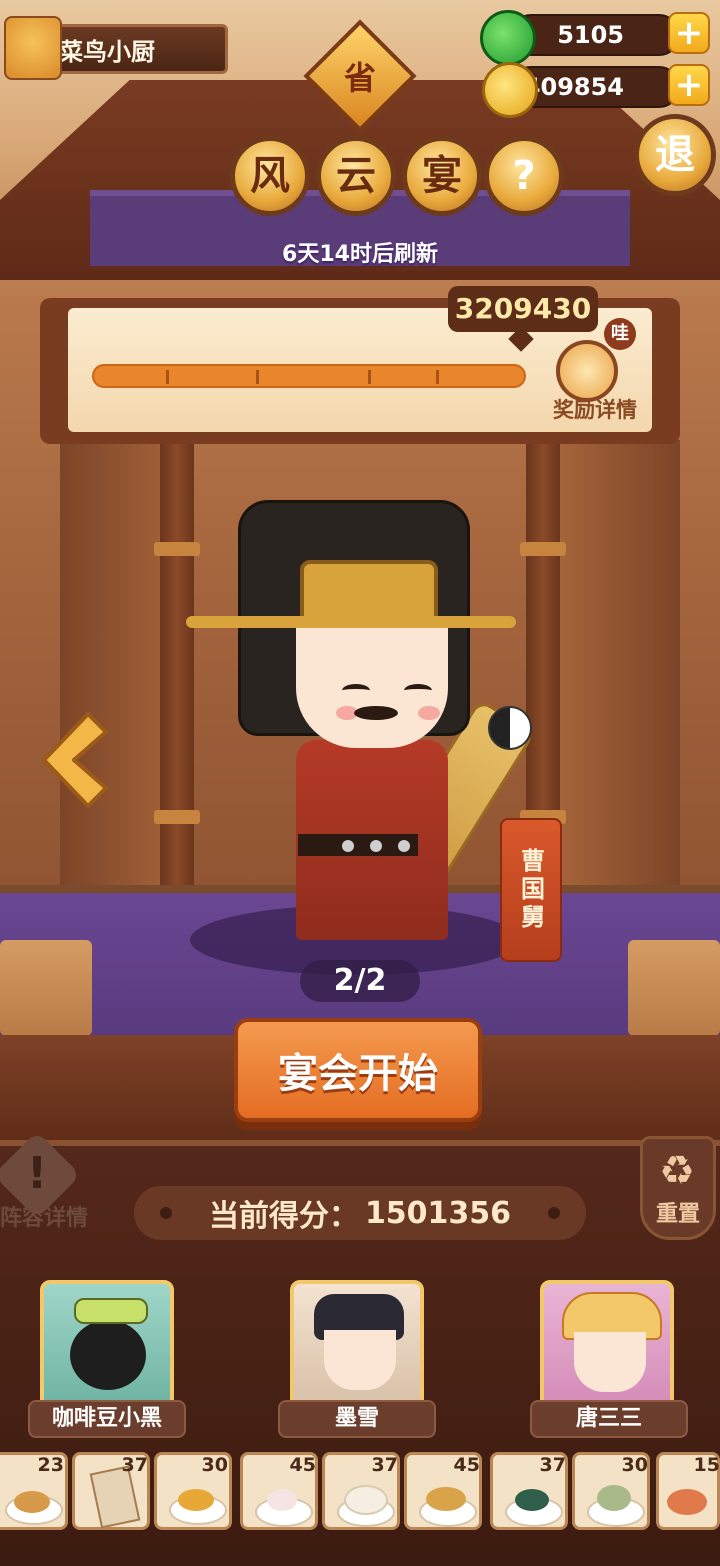 This screenshot has height=1566, width=720. Describe the element at coordinates (438, 1213) in the screenshot. I see `current-score-value: 1501356` at that location.